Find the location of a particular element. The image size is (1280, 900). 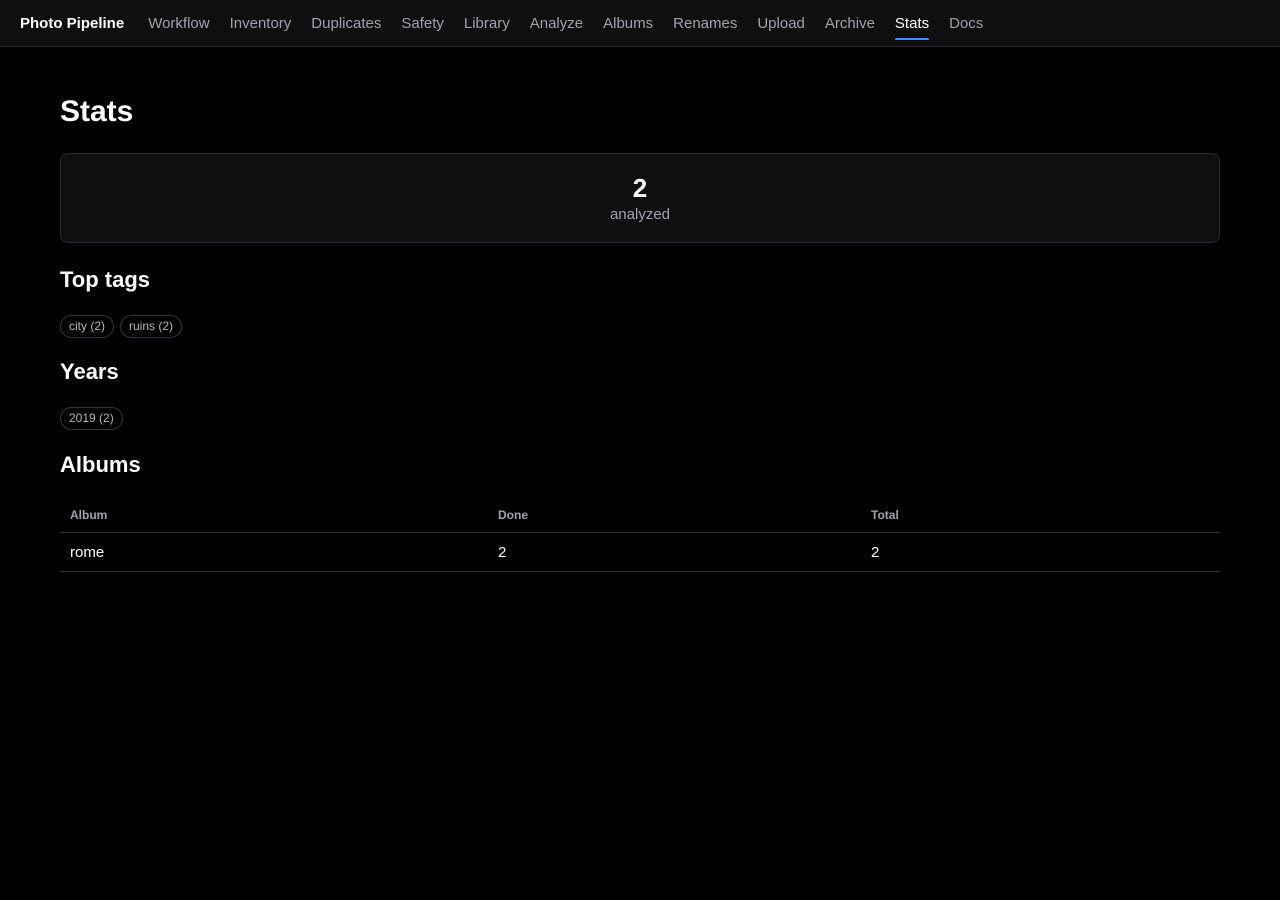

column-header-total: Total is located at coordinates (1040, 515).